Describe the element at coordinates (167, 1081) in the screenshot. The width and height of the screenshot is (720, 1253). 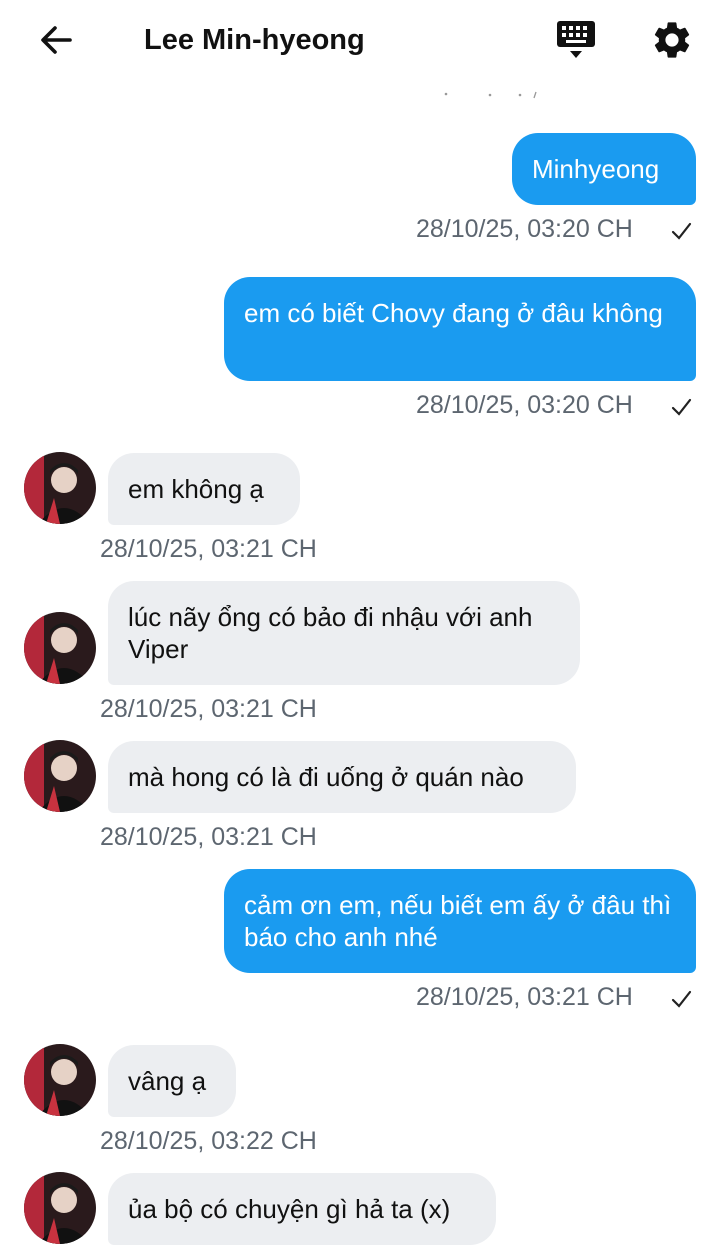
I see `message-text: vâng ạ` at that location.